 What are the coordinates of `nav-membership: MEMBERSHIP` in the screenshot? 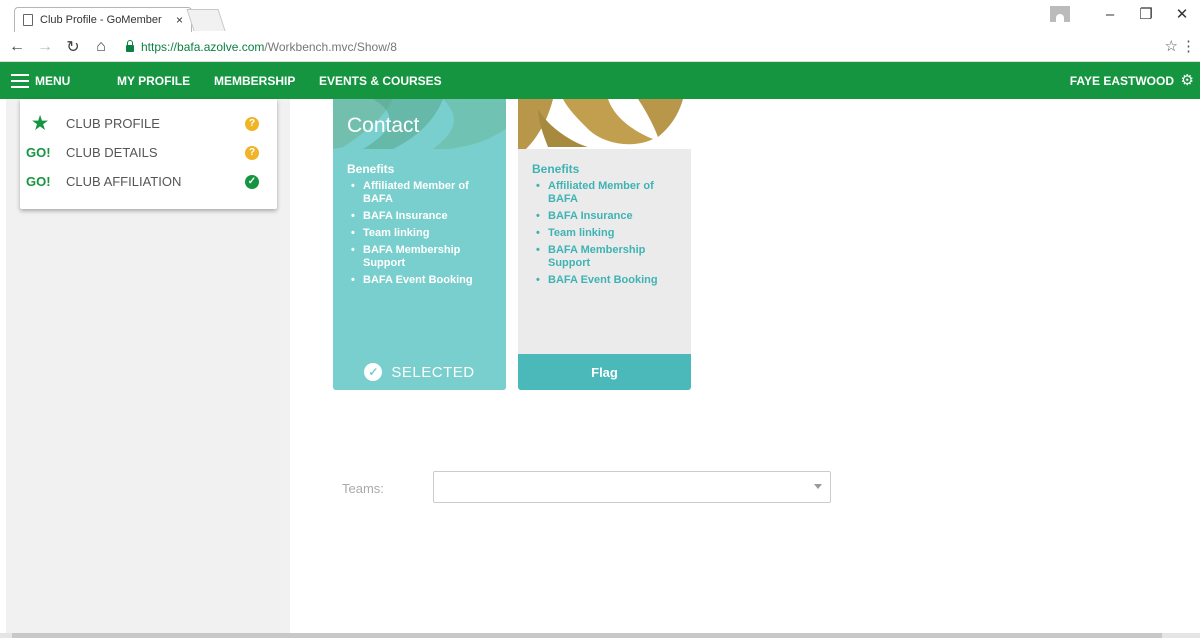 It's located at (254, 81).